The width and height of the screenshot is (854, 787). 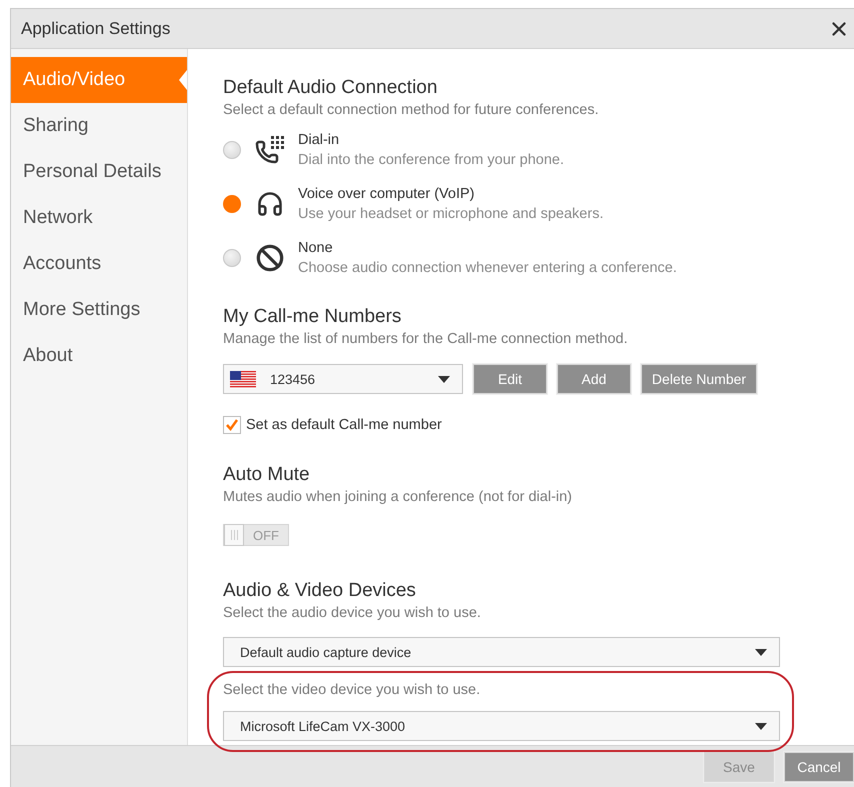 What do you see at coordinates (270, 150) in the screenshot?
I see `phone-keypad-icon` at bounding box center [270, 150].